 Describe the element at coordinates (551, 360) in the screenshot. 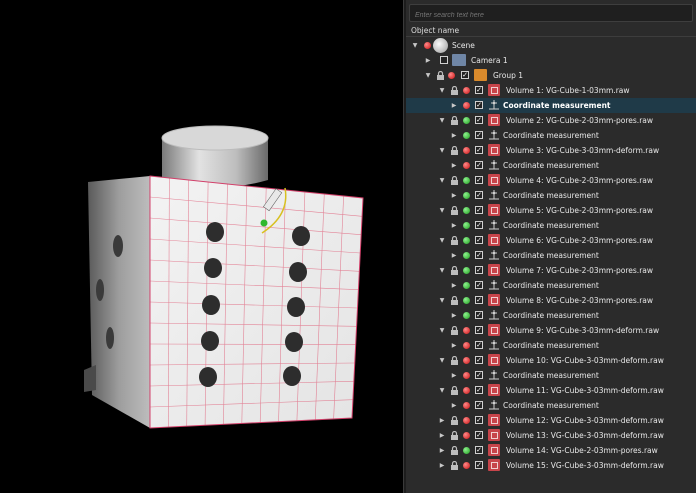

I see `tree-item-volume: ▼ ✓ Volume 10: VG-Cube-3-03mm-deform.raw` at that location.